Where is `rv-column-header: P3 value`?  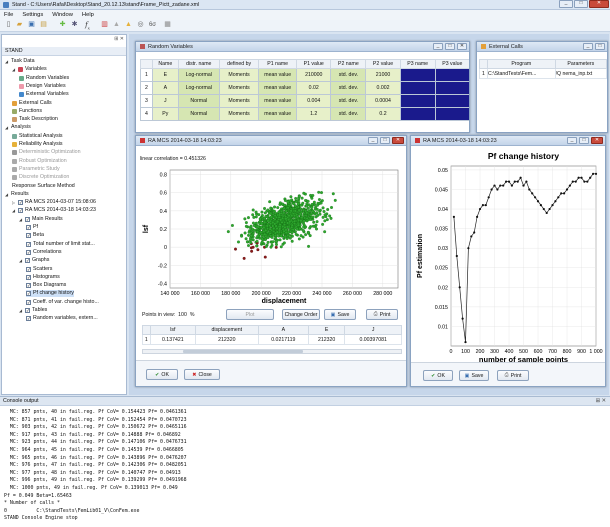 rv-column-header: P3 value is located at coordinates (451, 64).